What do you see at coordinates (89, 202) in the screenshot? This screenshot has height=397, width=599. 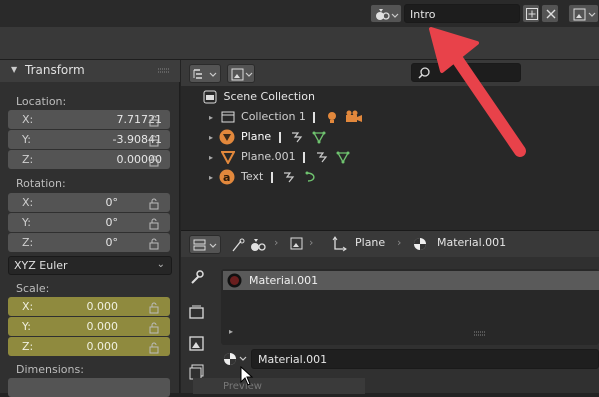 I see `rotation-x-field: X: 0°` at bounding box center [89, 202].